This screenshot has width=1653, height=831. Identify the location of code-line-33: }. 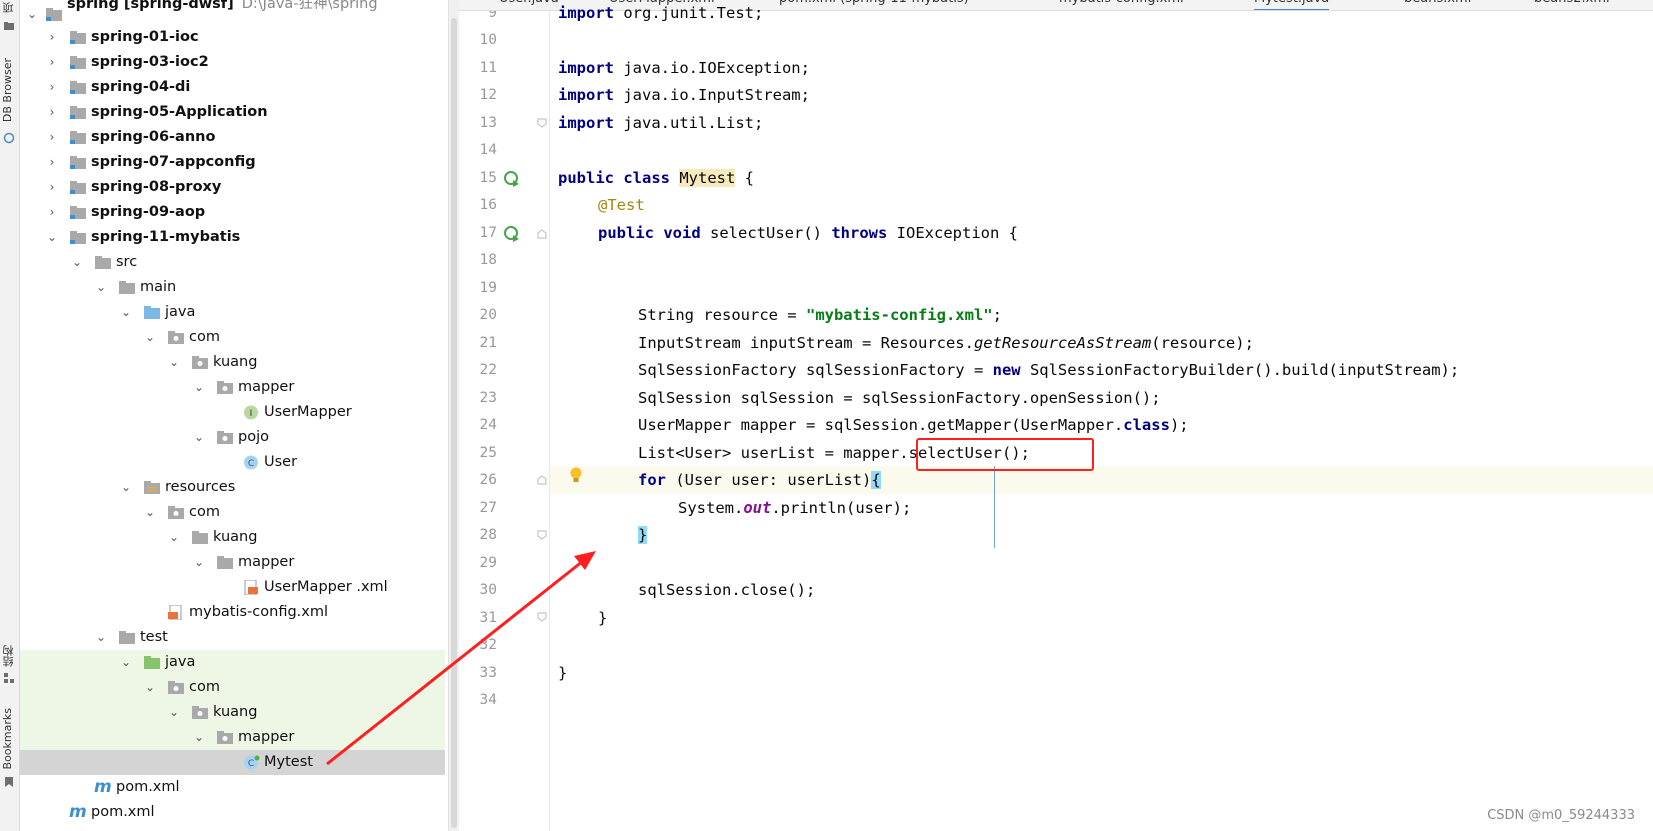
(562, 674).